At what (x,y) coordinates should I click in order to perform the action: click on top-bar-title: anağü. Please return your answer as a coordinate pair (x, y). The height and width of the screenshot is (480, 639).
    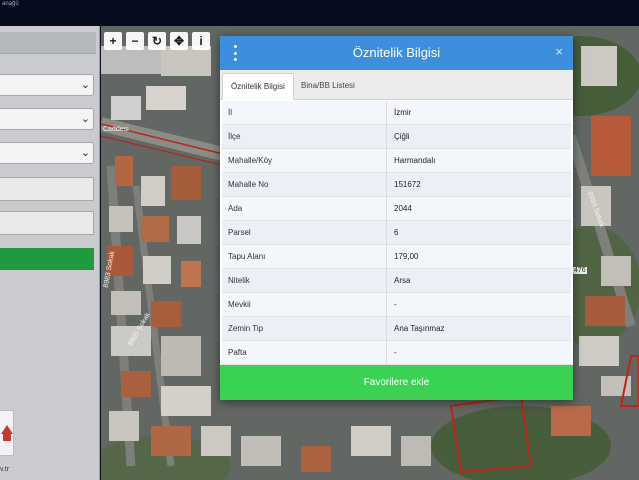
    Looking at the image, I should click on (10, 4).